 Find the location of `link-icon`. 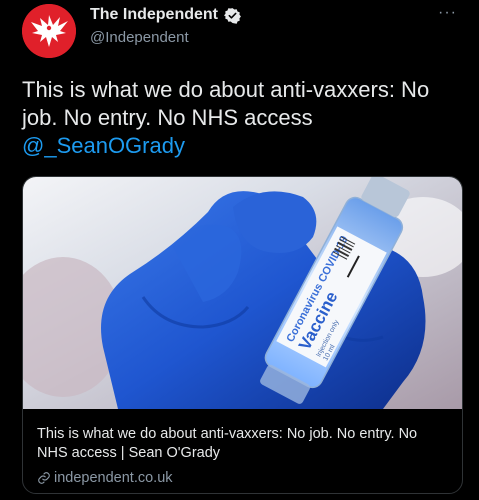

link-icon is located at coordinates (44, 478).